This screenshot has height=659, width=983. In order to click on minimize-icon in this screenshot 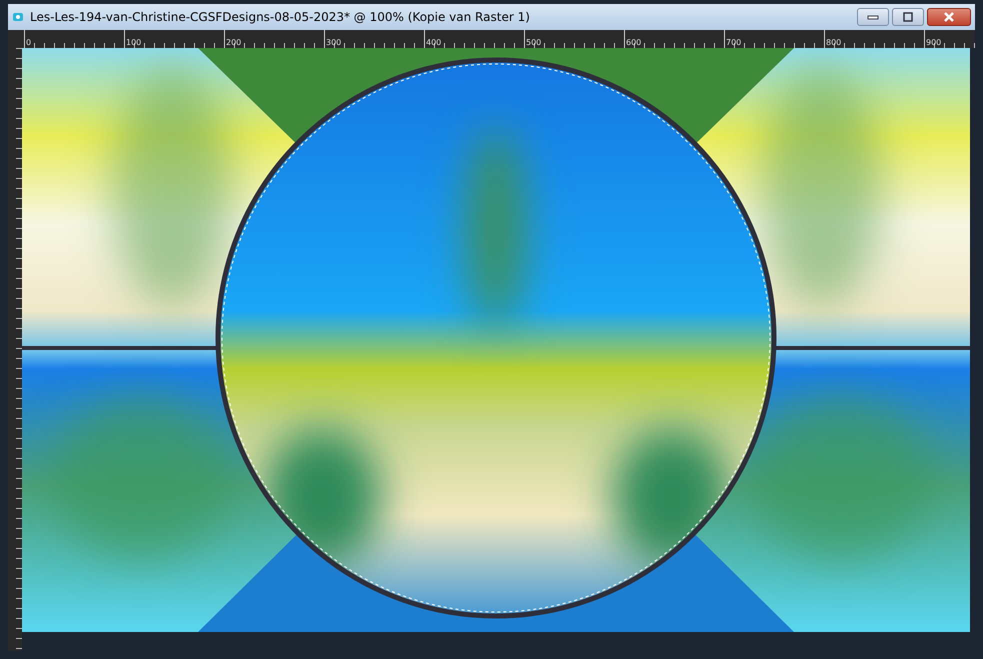, I will do `click(873, 17)`.